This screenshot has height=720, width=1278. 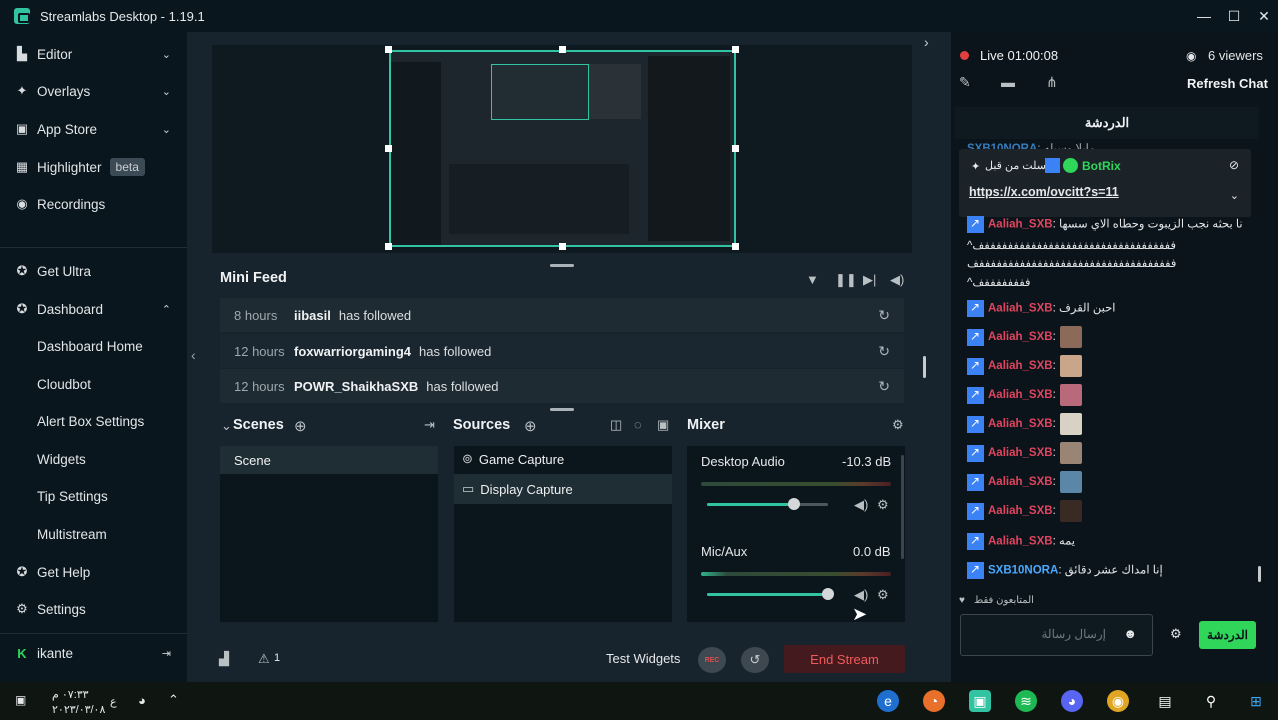 I want to click on streamlabs-taskbar-icon: ▣, so click(x=980, y=701).